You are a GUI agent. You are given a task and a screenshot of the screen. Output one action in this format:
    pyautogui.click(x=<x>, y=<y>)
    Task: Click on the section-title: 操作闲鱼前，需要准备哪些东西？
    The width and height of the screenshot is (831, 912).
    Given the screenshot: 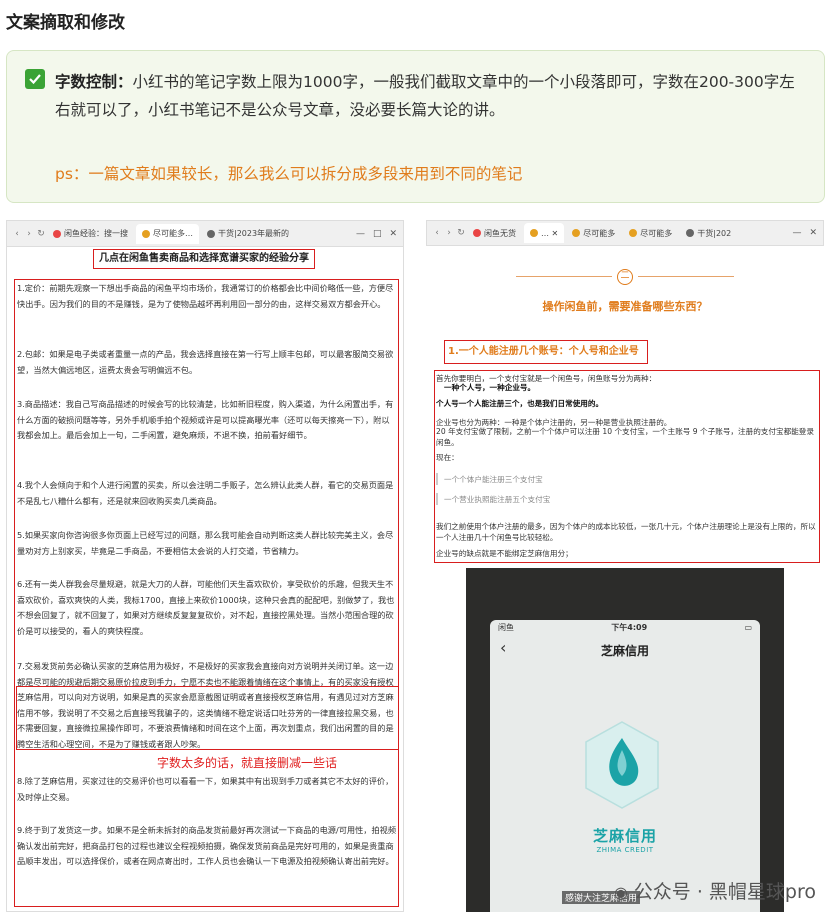 What is the action you would take?
    pyautogui.click(x=625, y=306)
    